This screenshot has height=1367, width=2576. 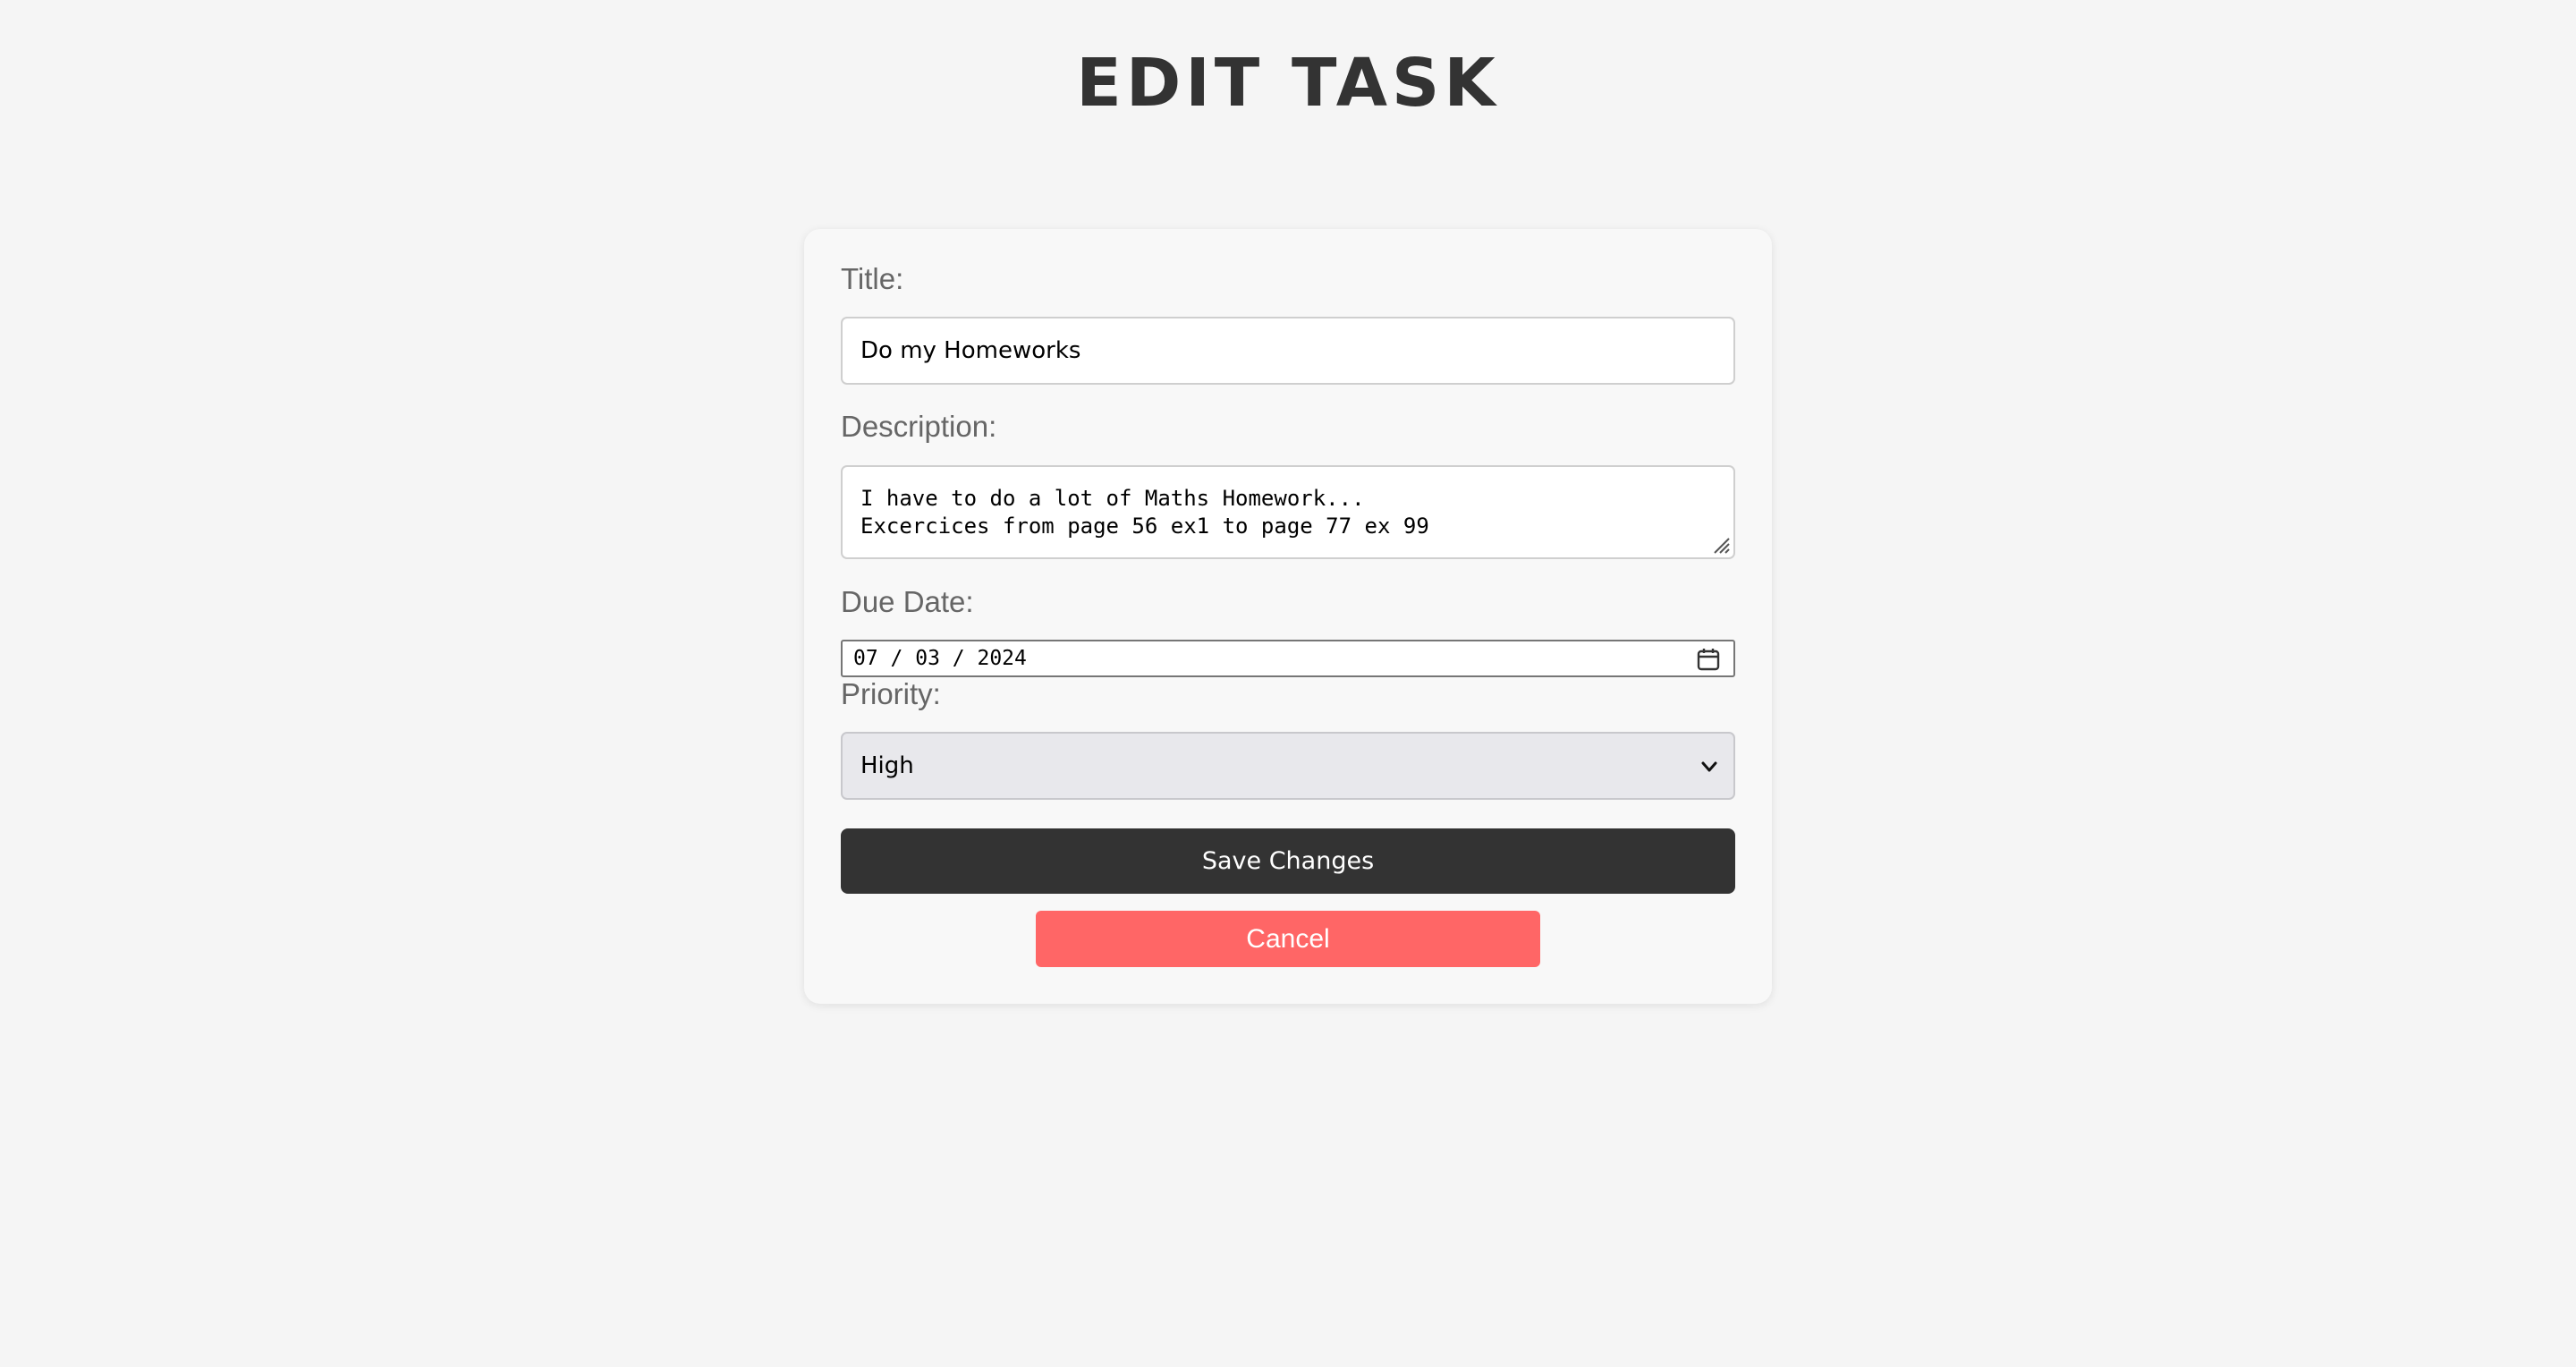 I want to click on title-input: Do my Homeworks, so click(x=1288, y=351).